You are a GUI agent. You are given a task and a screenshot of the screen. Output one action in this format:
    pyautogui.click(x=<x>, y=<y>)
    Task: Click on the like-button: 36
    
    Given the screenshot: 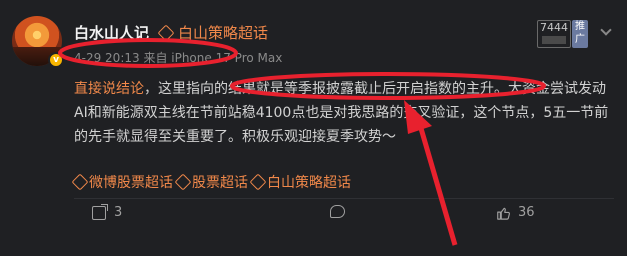 What is the action you would take?
    pyautogui.click(x=515, y=212)
    